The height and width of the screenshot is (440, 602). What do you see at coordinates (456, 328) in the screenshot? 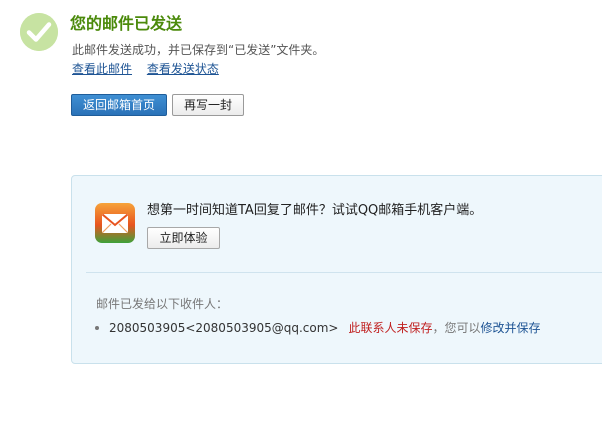
I see `save-hint: ，您可以` at bounding box center [456, 328].